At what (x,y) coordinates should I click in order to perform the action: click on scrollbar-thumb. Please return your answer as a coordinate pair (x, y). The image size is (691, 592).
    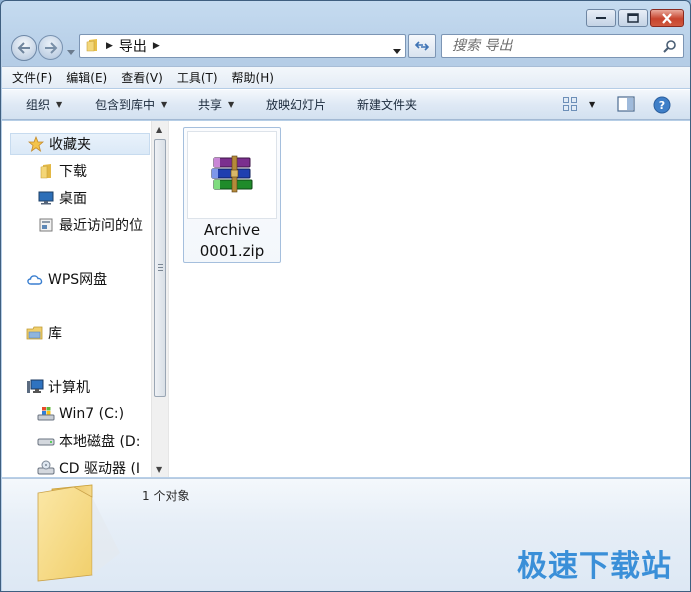
    Looking at the image, I should click on (160, 268).